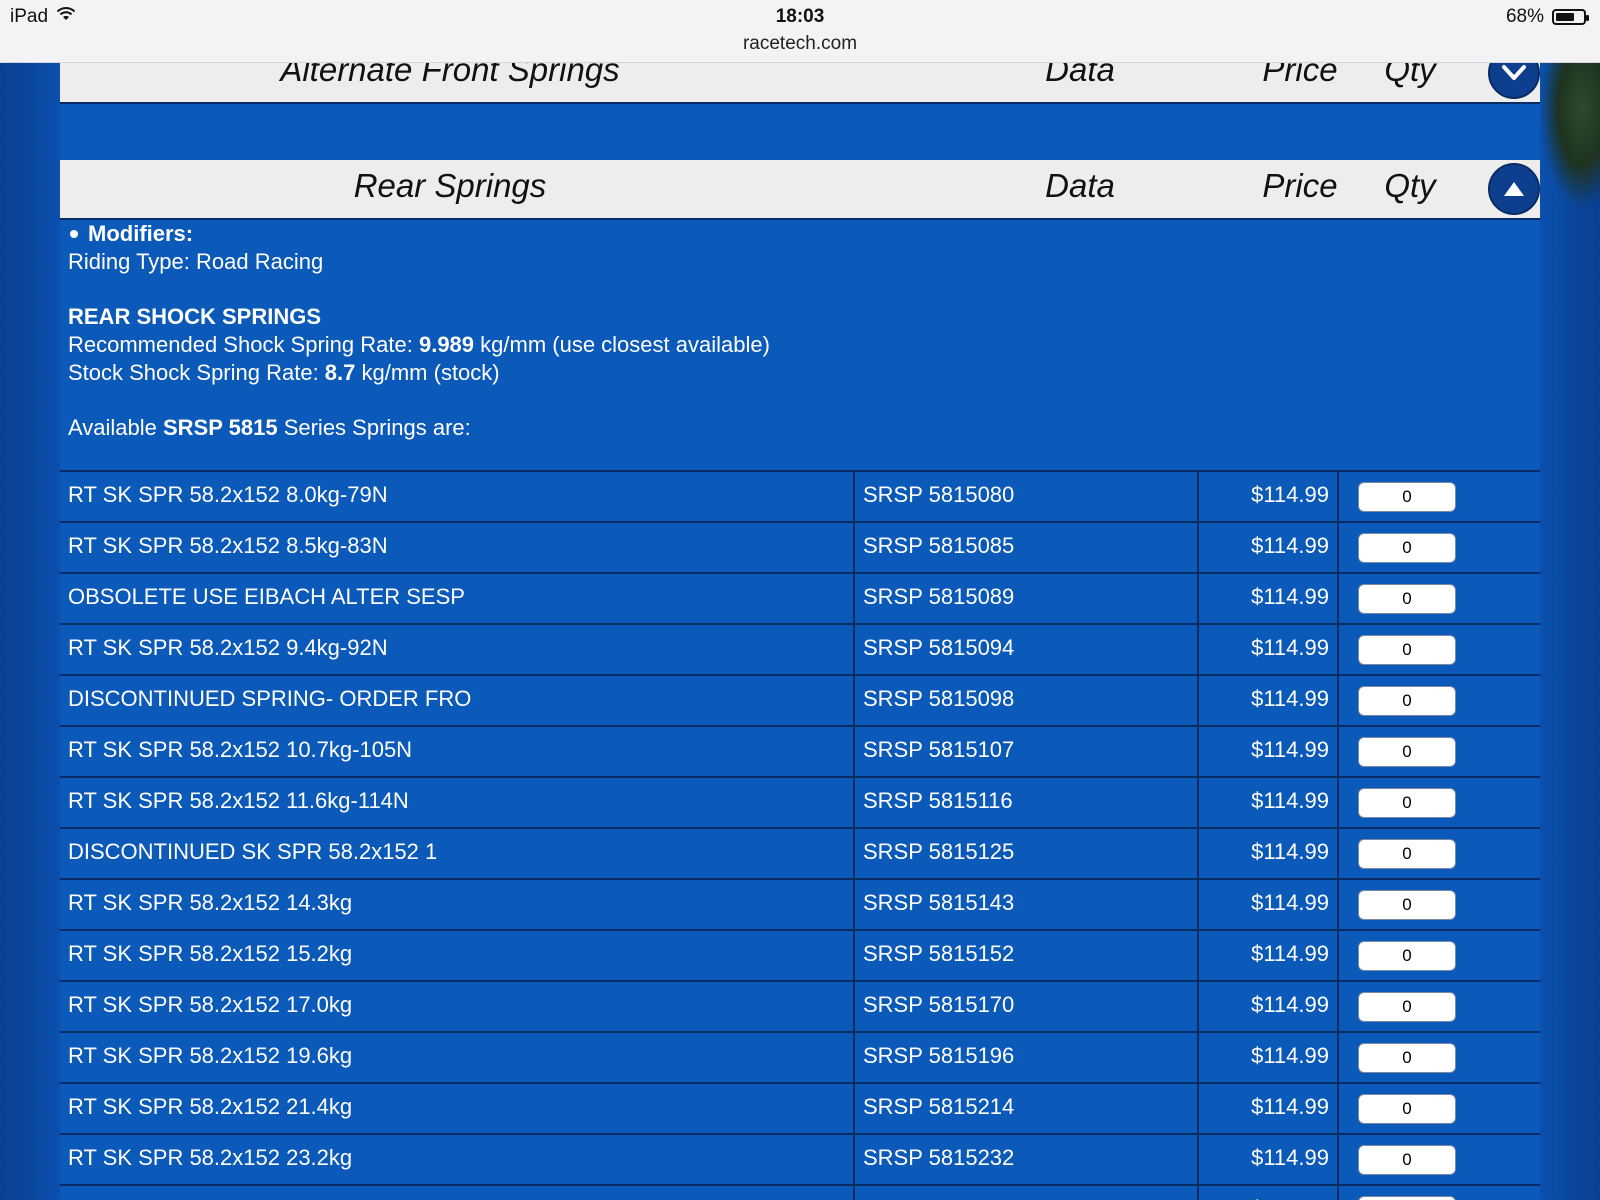 This screenshot has height=1200, width=1600. What do you see at coordinates (253, 851) in the screenshot?
I see `spring-name: DISCONTINUED SK SPR 58.2x152 1` at bounding box center [253, 851].